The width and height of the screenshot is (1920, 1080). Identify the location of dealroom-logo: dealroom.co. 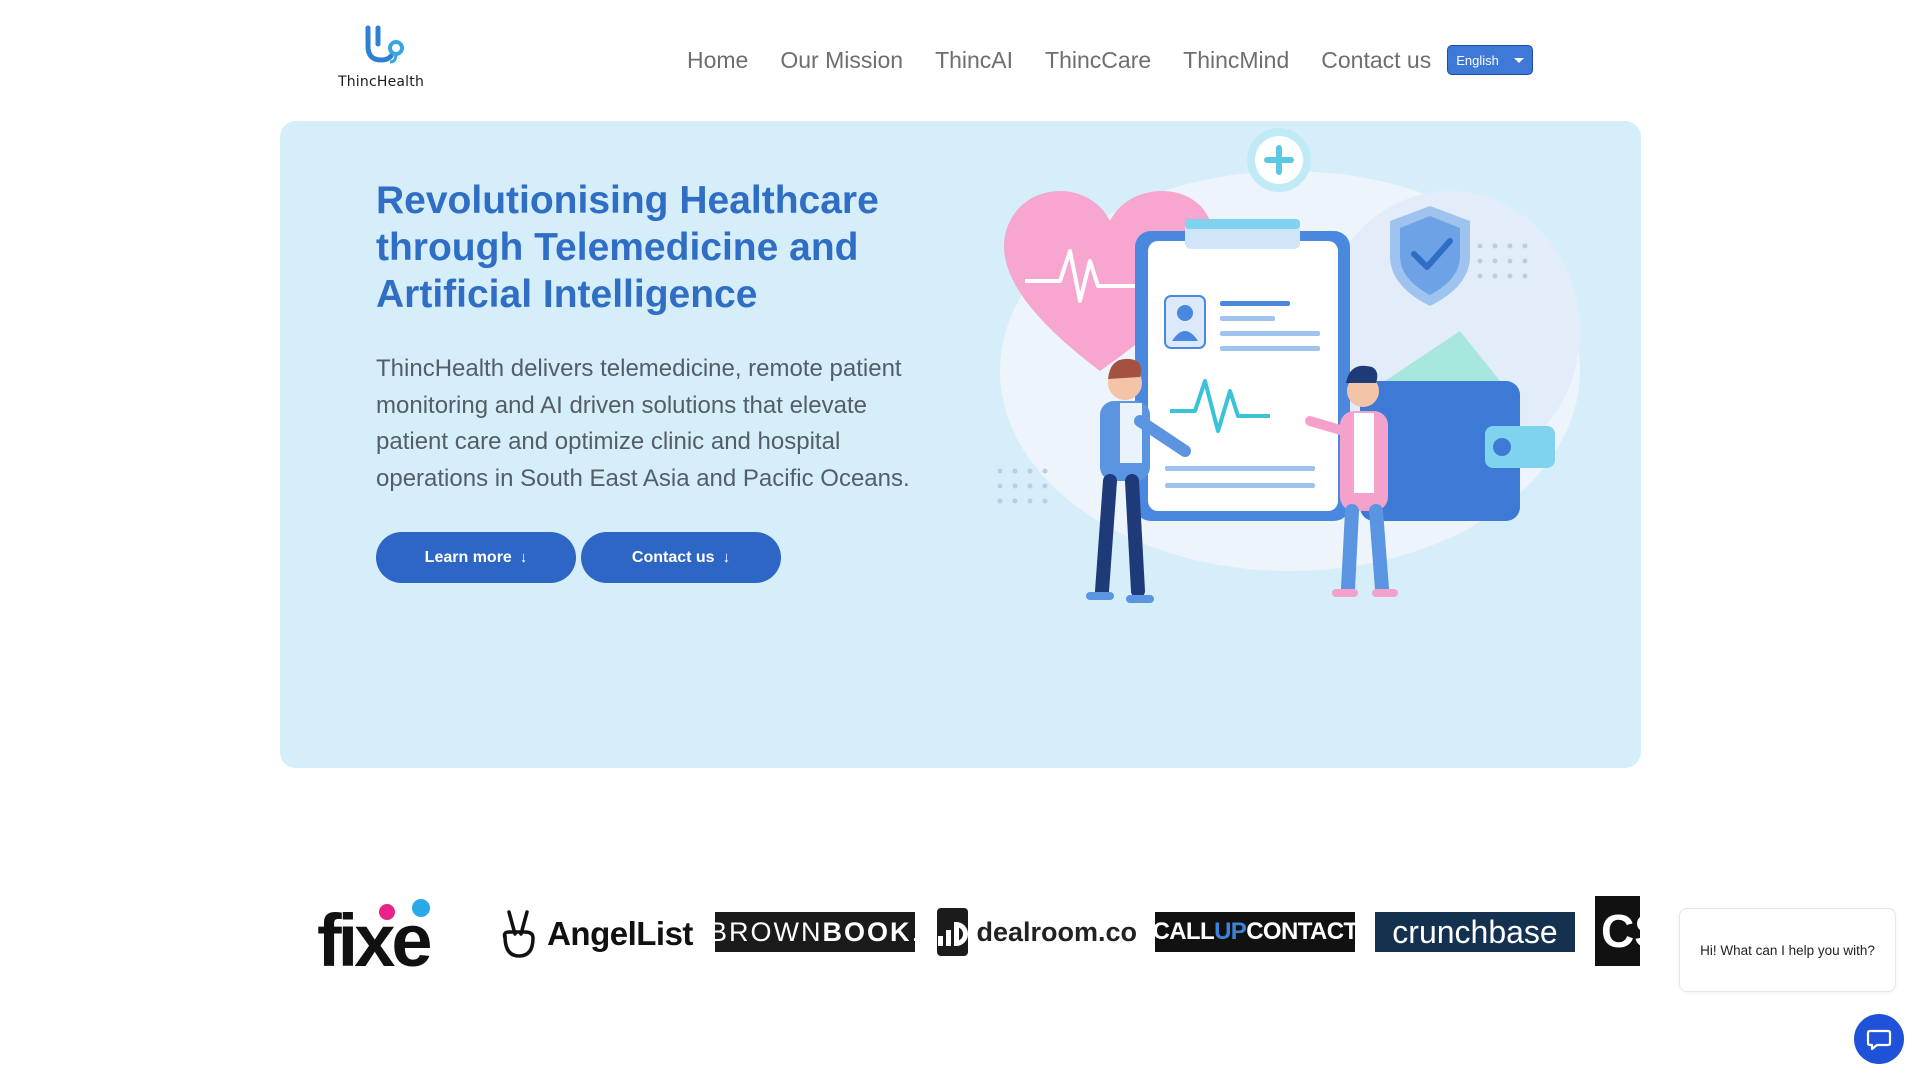
(1037, 932).